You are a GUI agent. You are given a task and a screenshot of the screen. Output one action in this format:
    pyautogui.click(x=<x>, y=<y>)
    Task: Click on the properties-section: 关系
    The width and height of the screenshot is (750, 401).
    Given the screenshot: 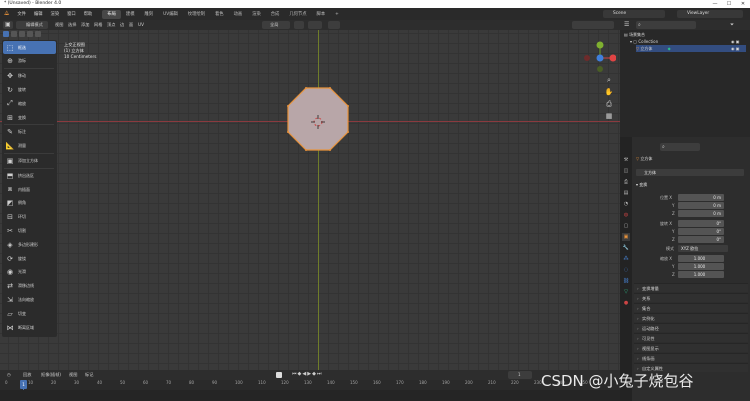 What is the action you would take?
    pyautogui.click(x=691, y=298)
    